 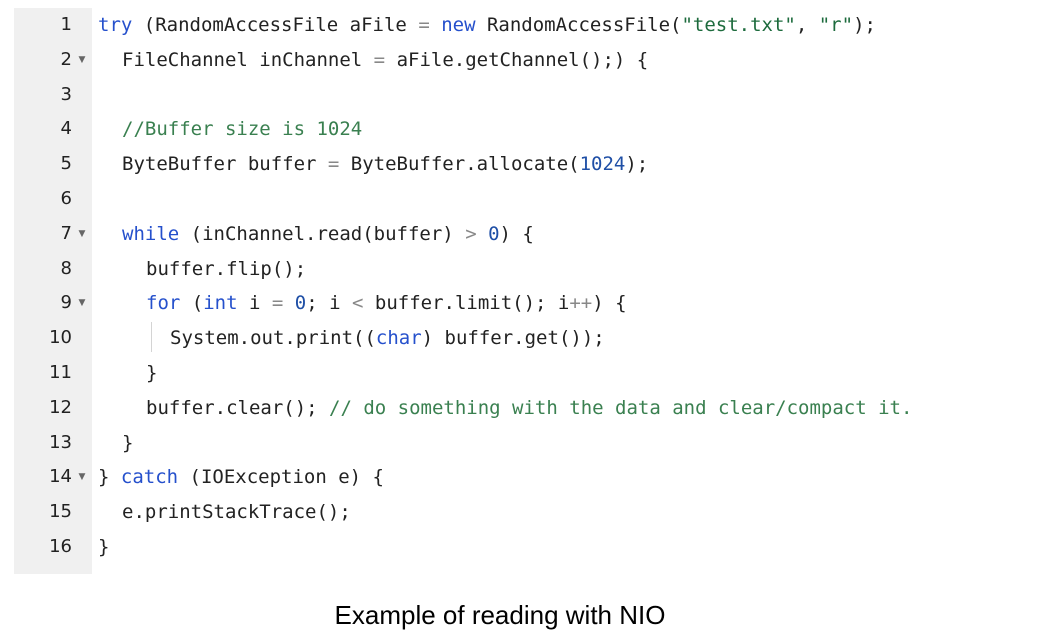 What do you see at coordinates (66, 94) in the screenshot?
I see `line-number: 3` at bounding box center [66, 94].